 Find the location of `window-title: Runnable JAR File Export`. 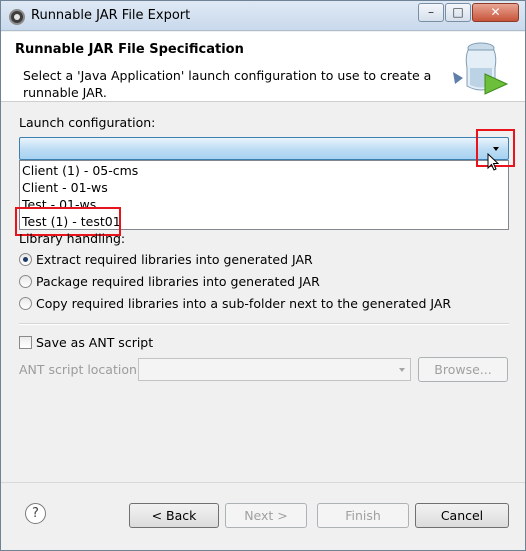

window-title: Runnable JAR File Export is located at coordinates (111, 15).